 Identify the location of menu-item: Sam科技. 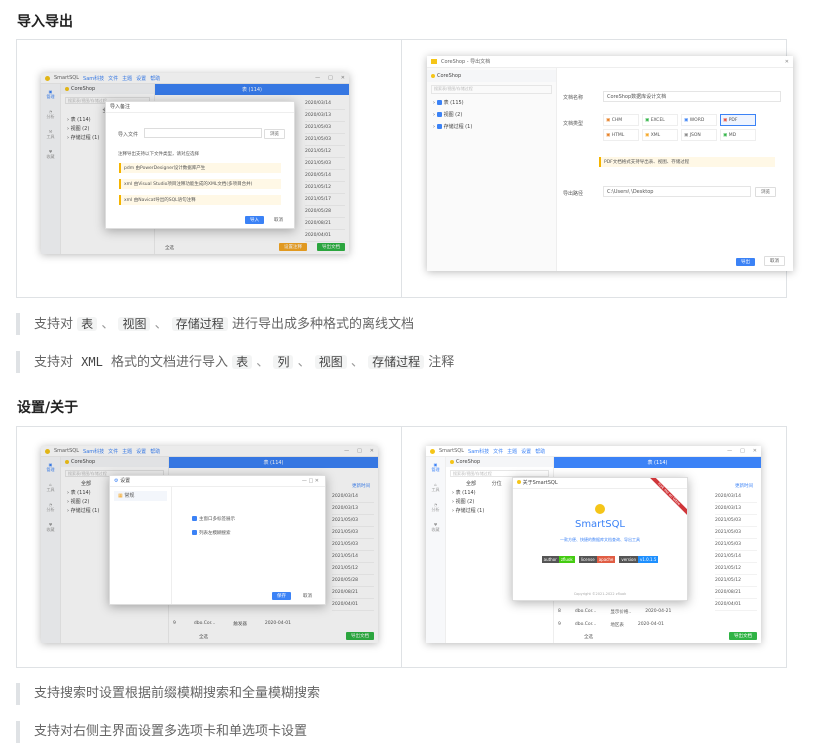
(478, 451).